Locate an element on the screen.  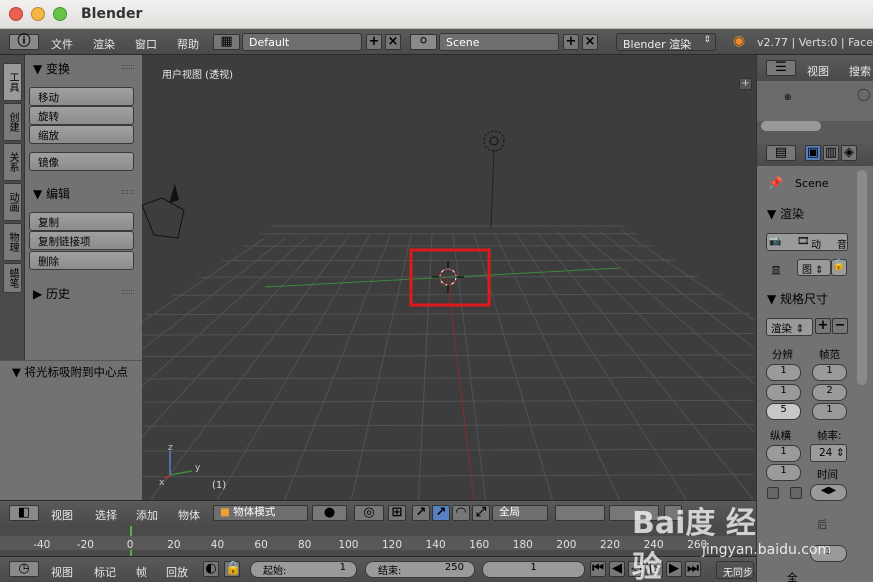
resolution-y-field: 1 is located at coordinates (783, 392).